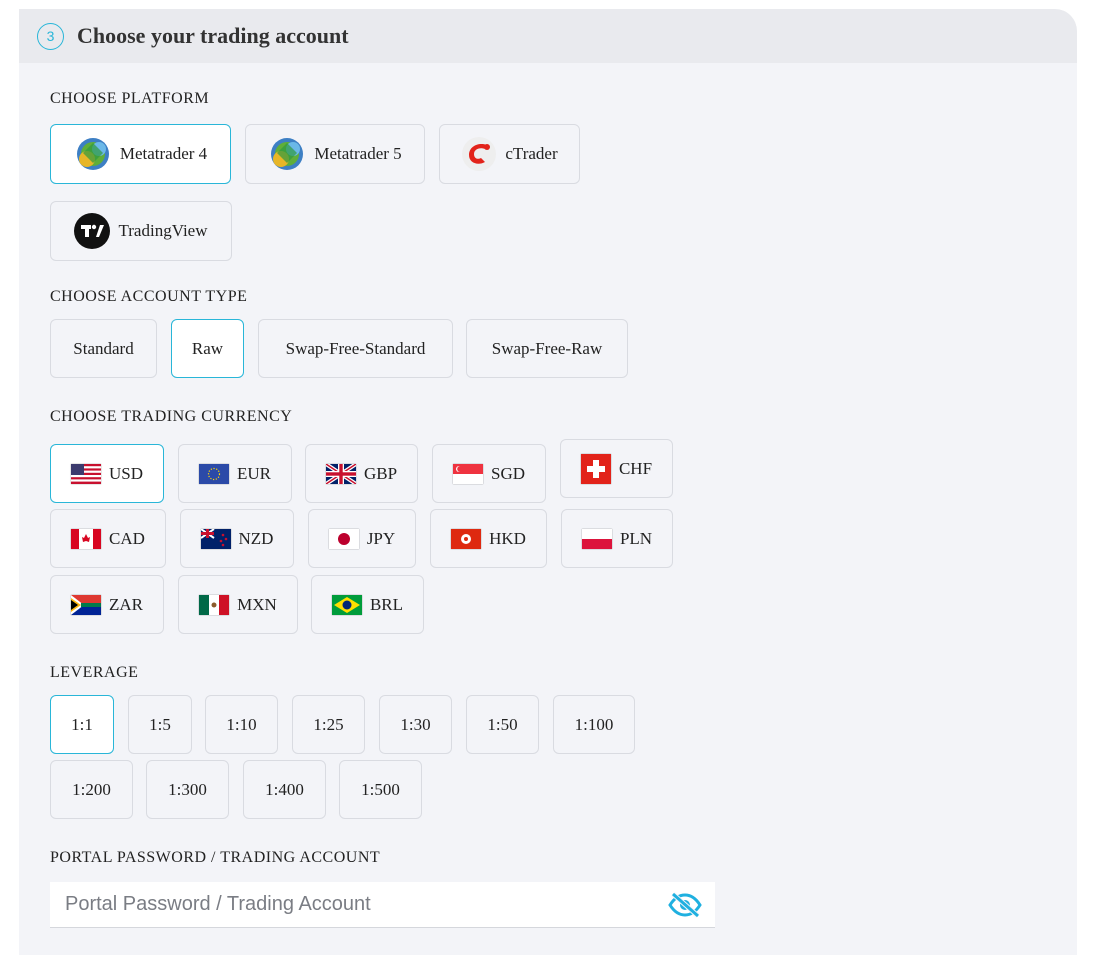 The height and width of the screenshot is (955, 1101). Describe the element at coordinates (381, 538) in the screenshot. I see `currency-code: JPY` at that location.